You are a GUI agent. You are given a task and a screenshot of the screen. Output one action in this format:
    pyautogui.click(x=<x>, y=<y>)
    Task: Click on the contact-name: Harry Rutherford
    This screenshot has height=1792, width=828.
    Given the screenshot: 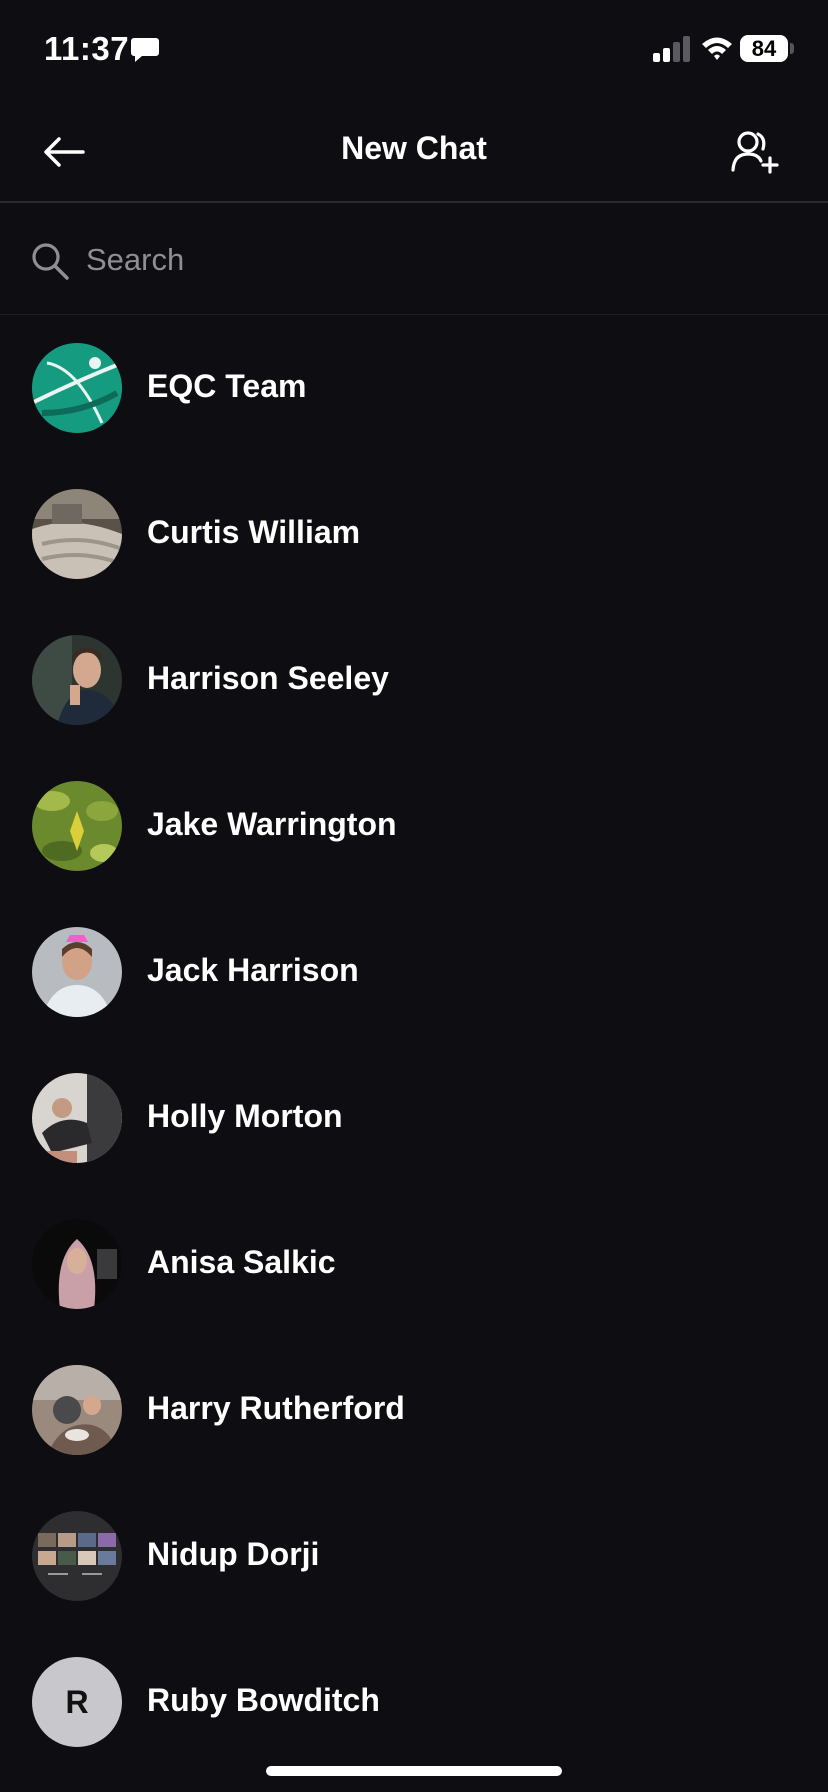 What is the action you would take?
    pyautogui.click(x=276, y=1408)
    